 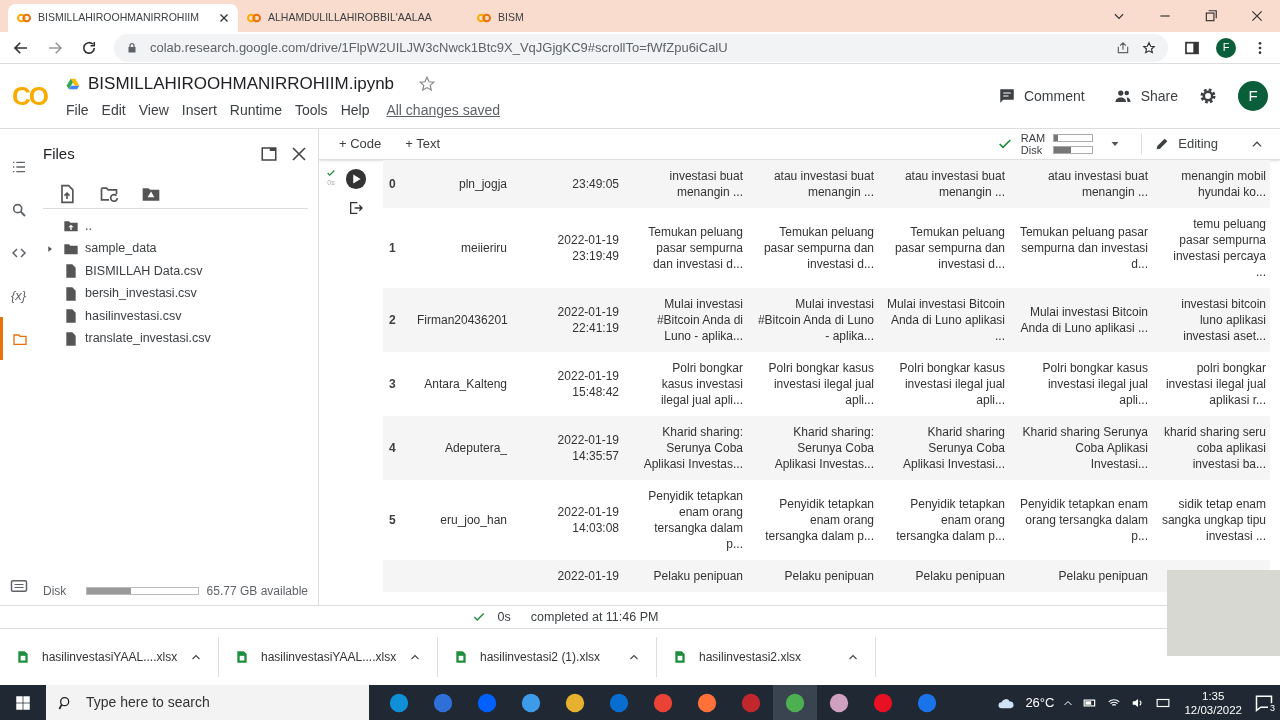 I want to click on browser-tab: BISM, so click(x=583, y=18).